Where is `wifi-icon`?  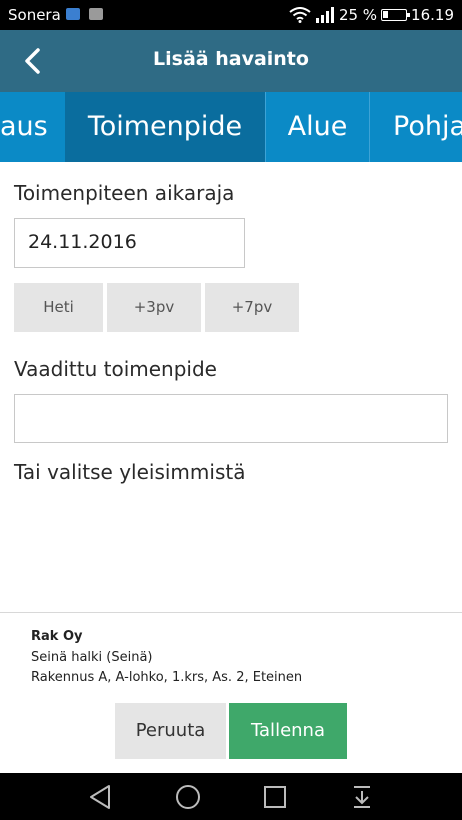 wifi-icon is located at coordinates (300, 15).